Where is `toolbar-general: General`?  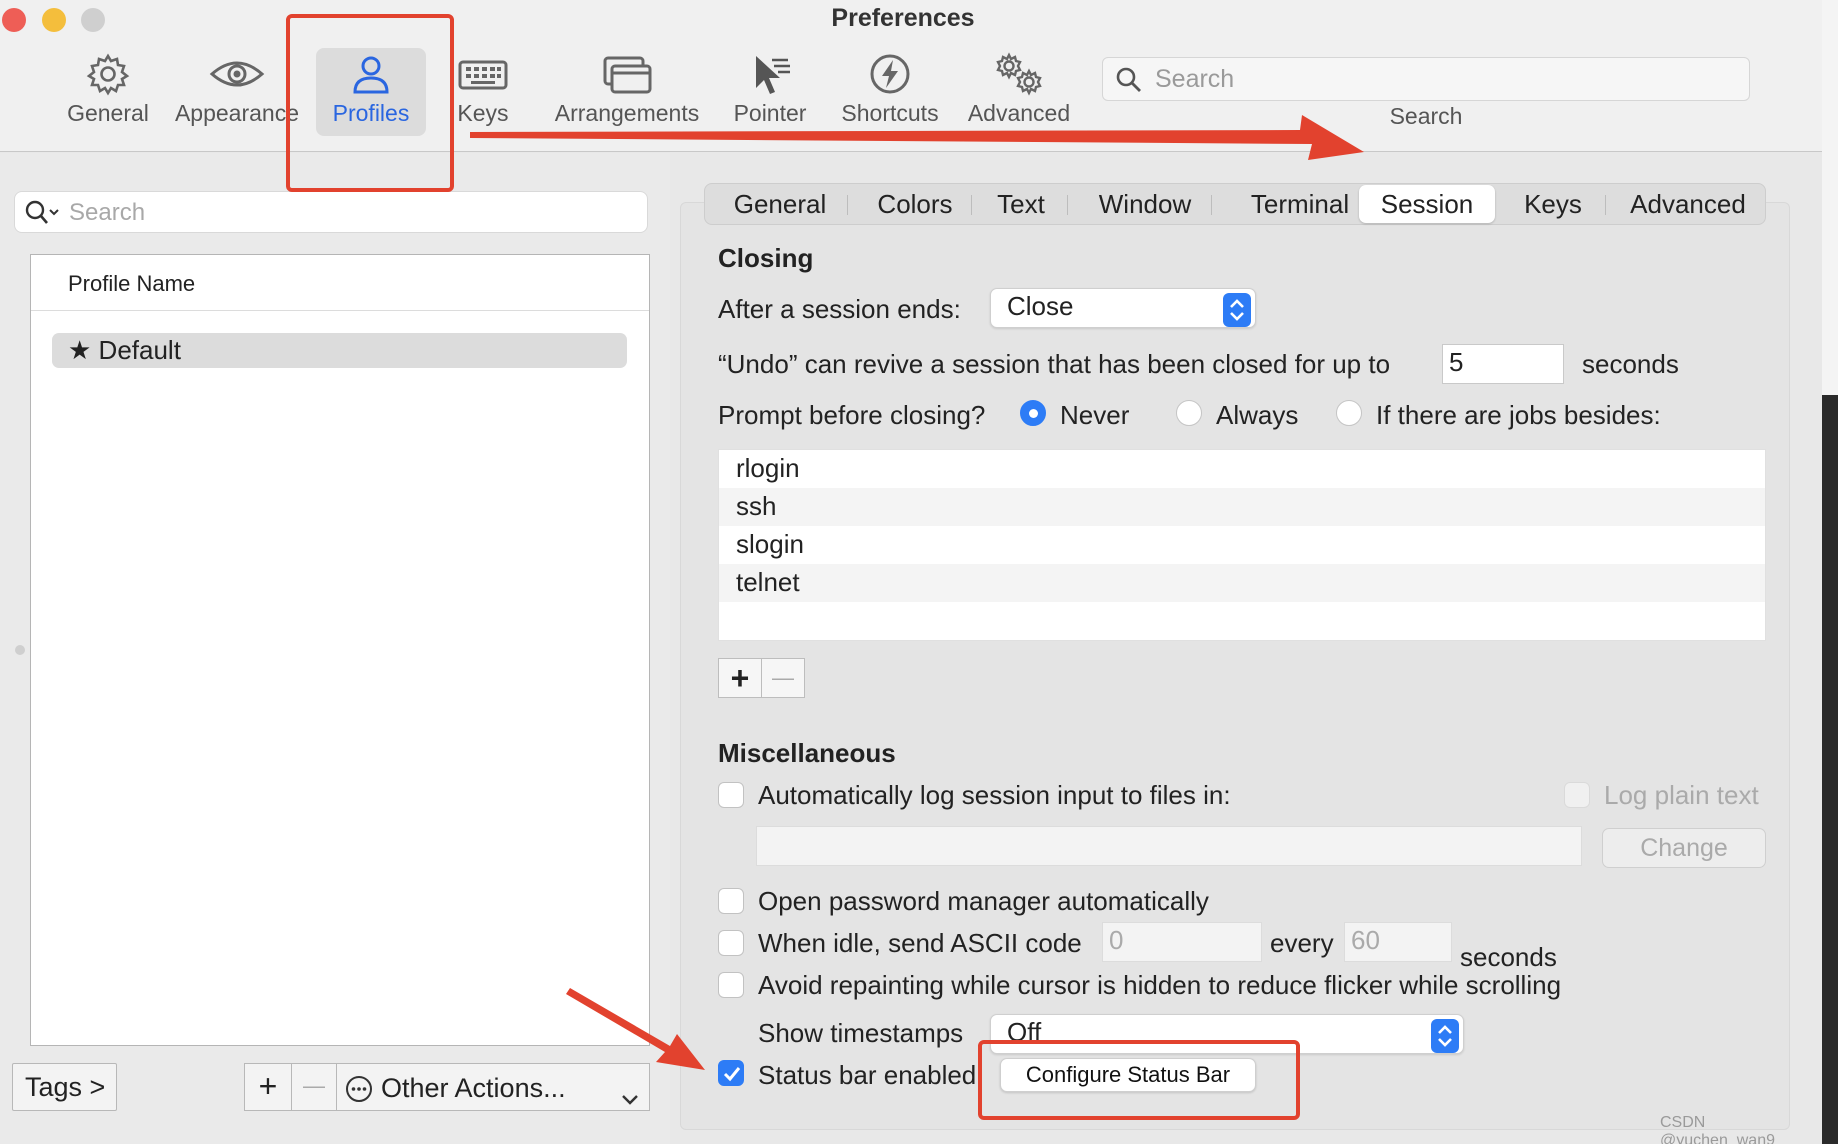
toolbar-general: General is located at coordinates (108, 97).